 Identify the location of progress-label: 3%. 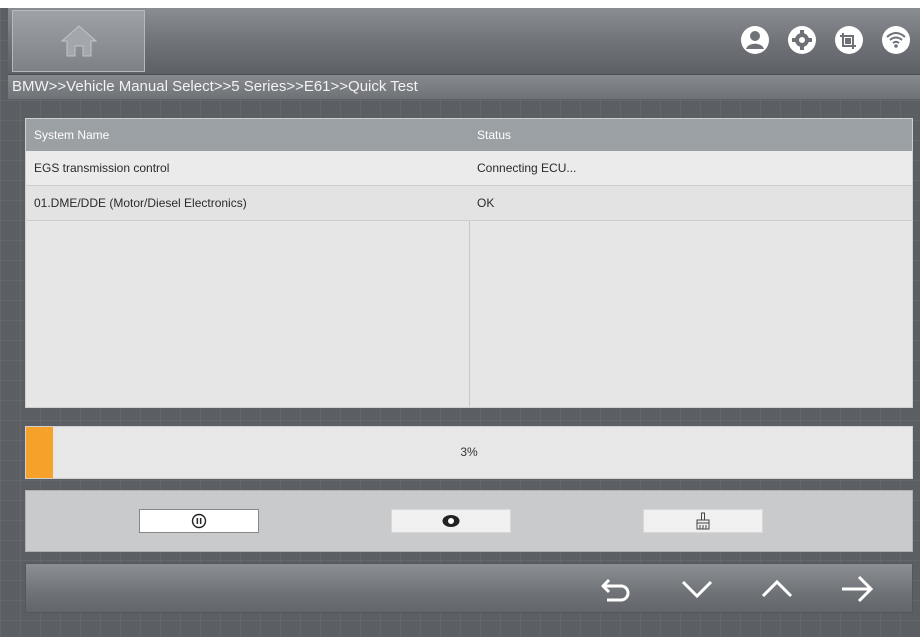
(469, 452).